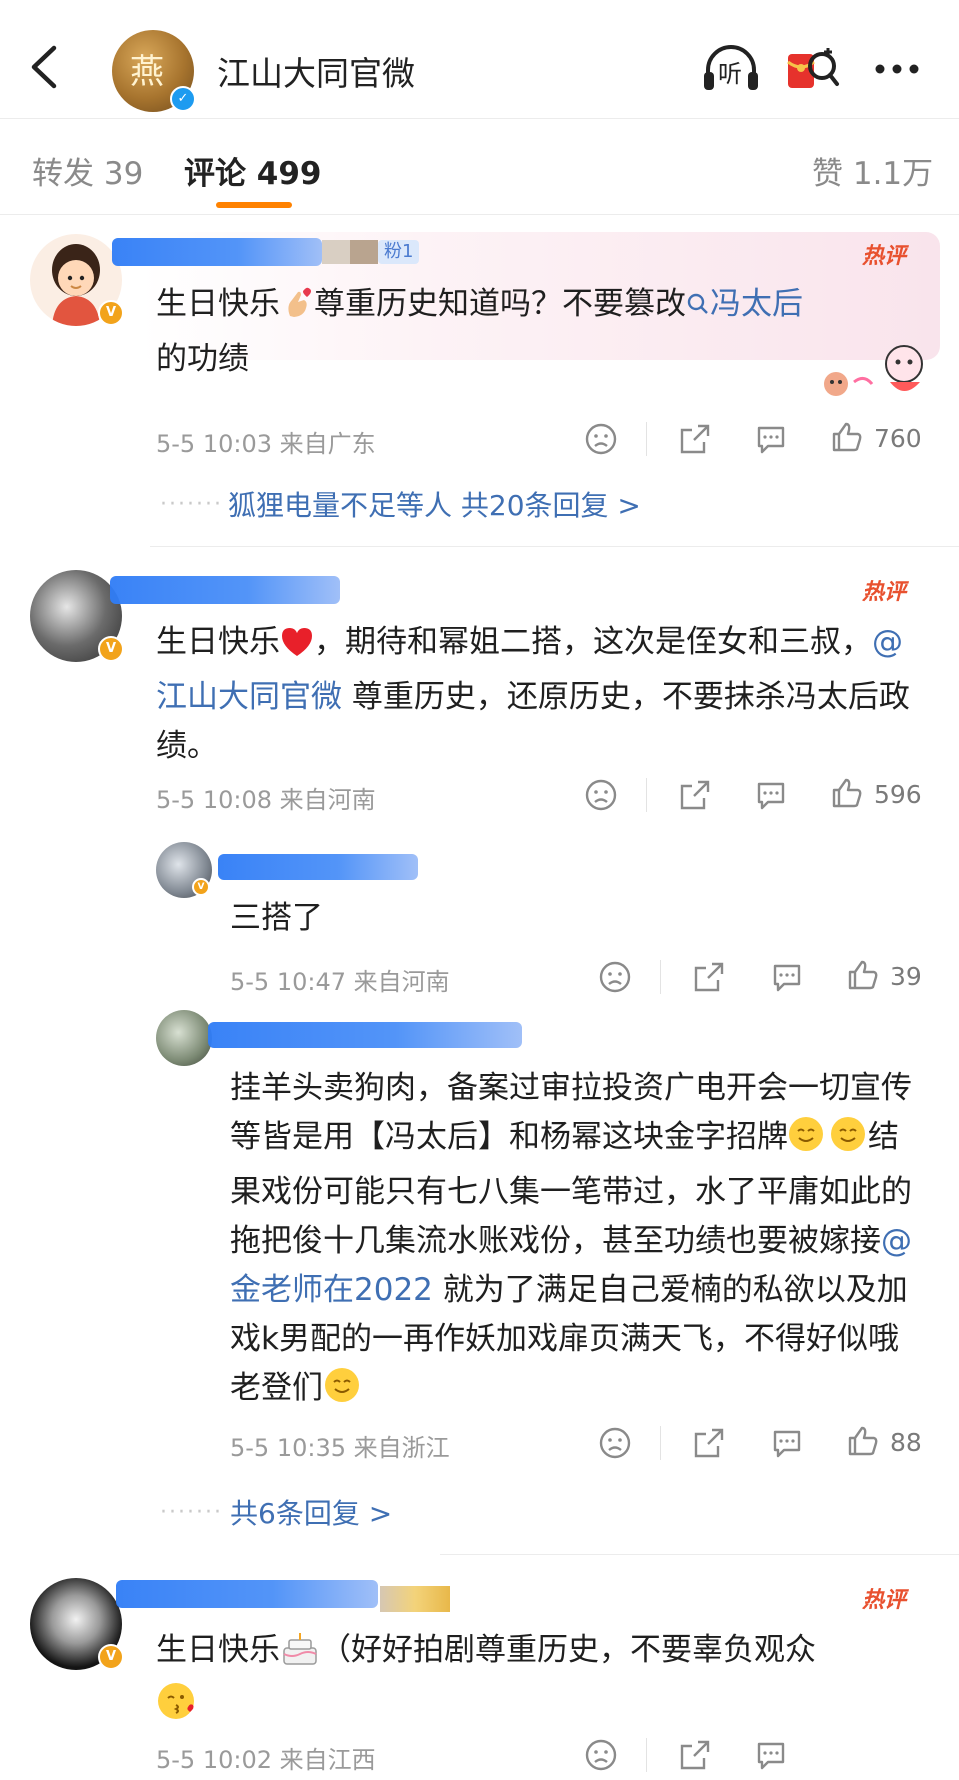 The height and width of the screenshot is (1780, 959). What do you see at coordinates (183, 99) in the screenshot?
I see `verified-badge-icon: ✓` at bounding box center [183, 99].